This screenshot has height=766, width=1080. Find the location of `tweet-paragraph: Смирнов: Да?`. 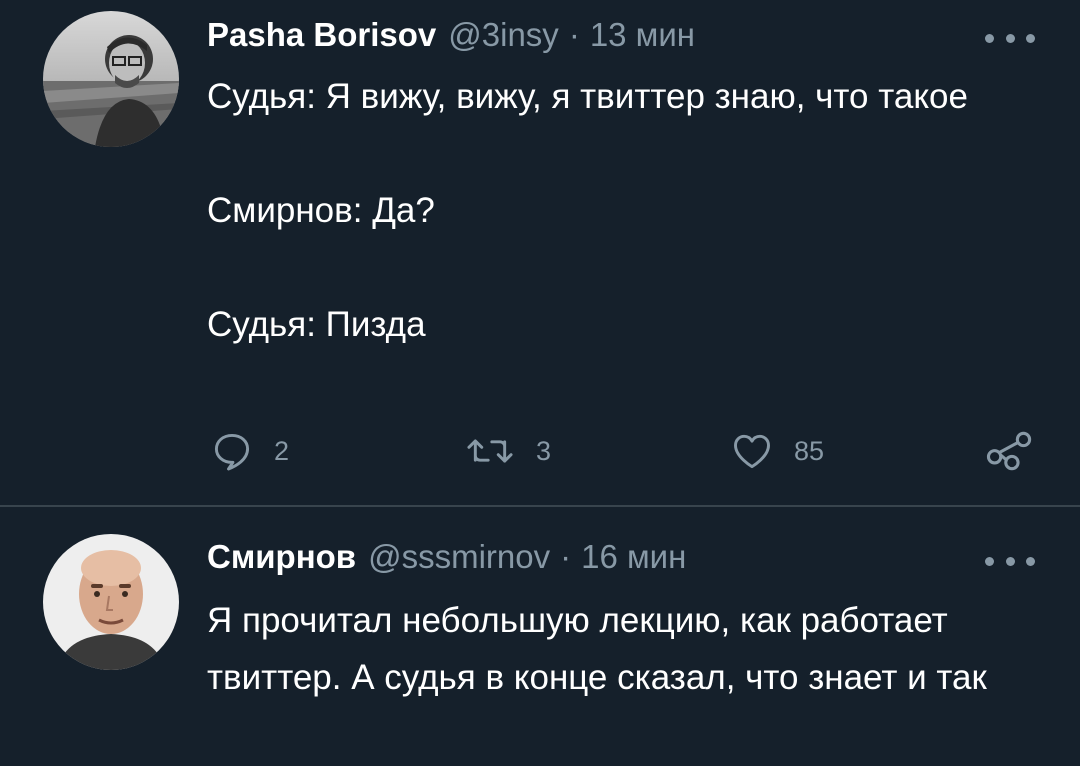

tweet-paragraph: Смирнов: Да? is located at coordinates (321, 210).